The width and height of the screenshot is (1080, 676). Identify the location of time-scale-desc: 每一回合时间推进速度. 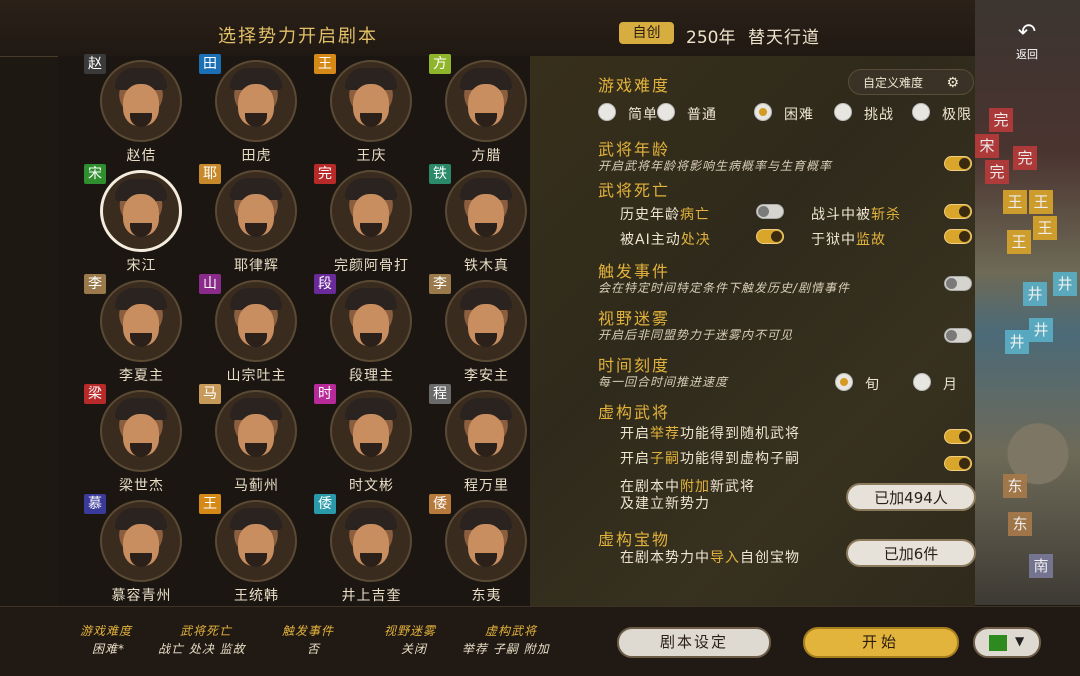
(663, 382).